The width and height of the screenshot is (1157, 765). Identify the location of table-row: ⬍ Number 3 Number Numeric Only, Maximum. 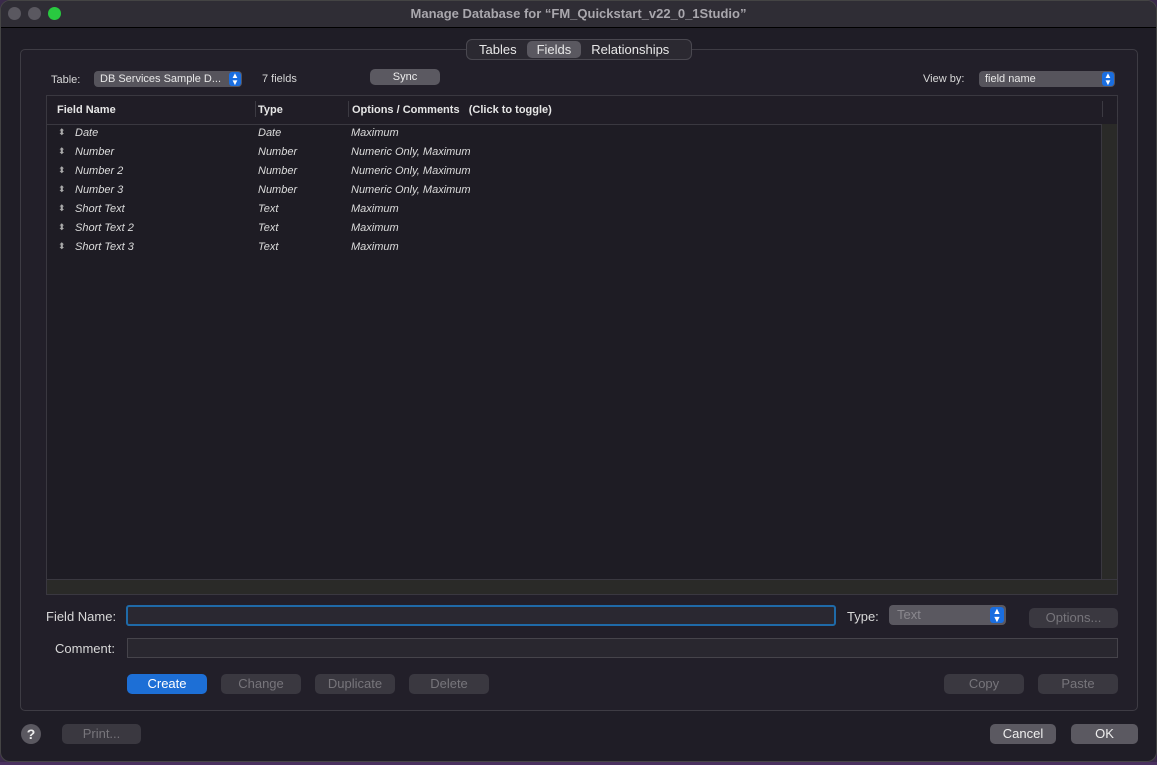
(575, 190).